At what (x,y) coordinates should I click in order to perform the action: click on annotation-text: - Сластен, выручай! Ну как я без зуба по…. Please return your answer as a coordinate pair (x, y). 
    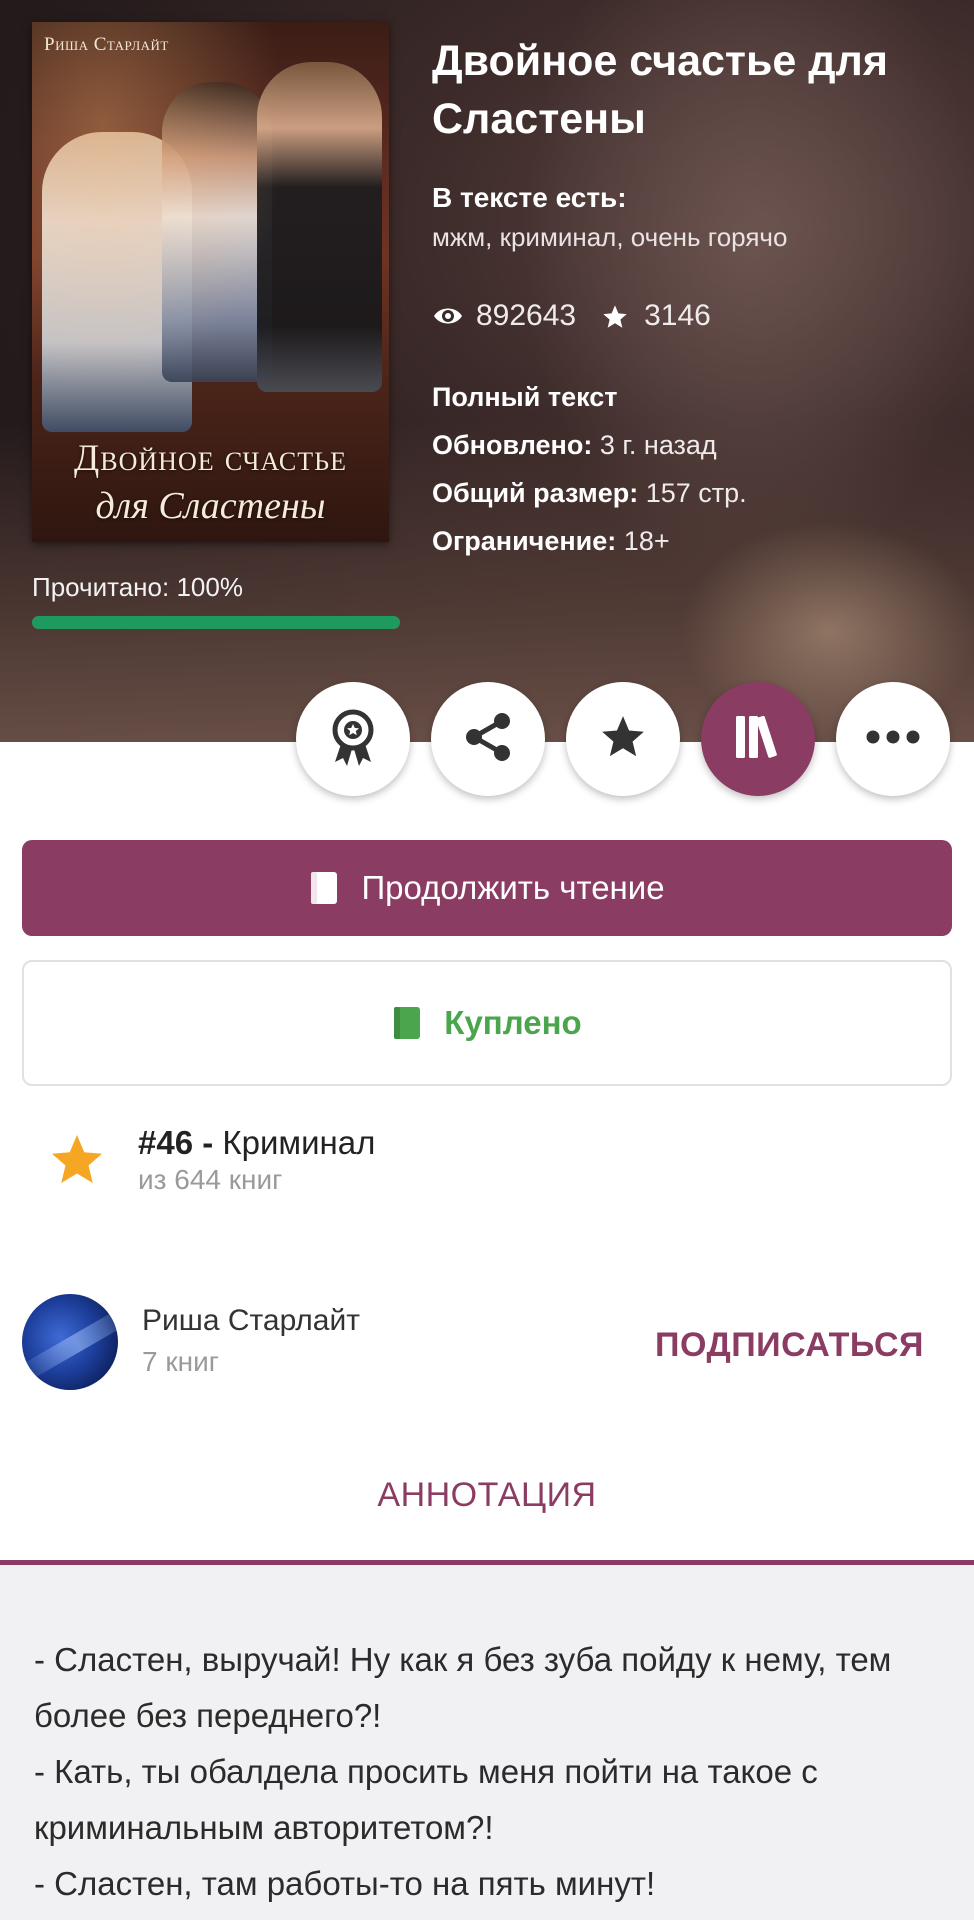
    Looking at the image, I should click on (494, 1772).